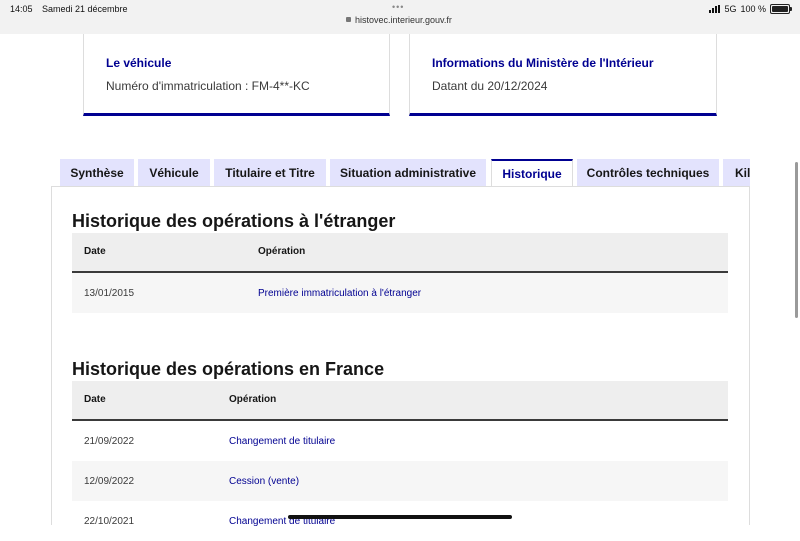 This screenshot has height=541, width=800. Describe the element at coordinates (715, 9) in the screenshot. I see `signal-icon` at that location.